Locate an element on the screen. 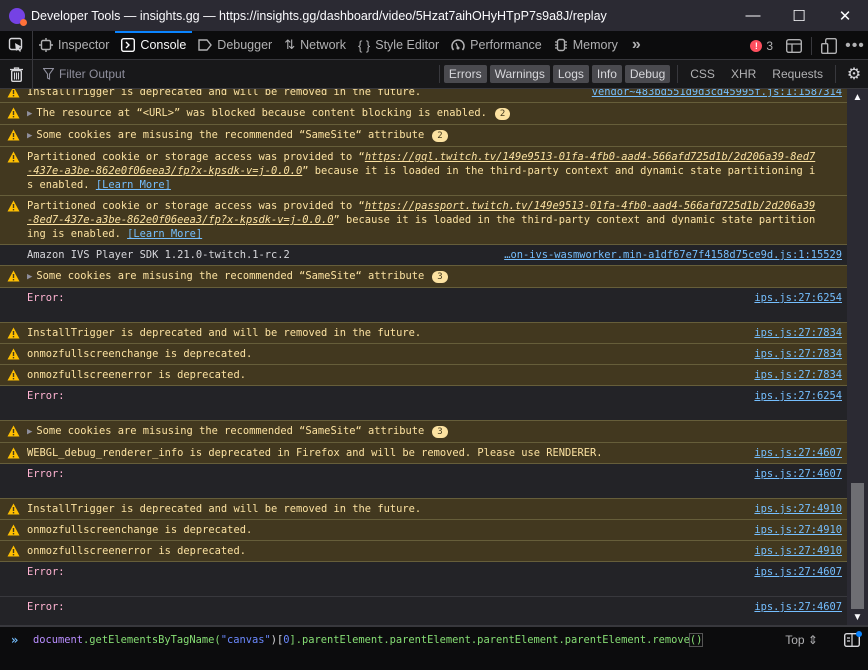 This screenshot has width=868, height=670. tab-network: ⇅ Network is located at coordinates (315, 45).